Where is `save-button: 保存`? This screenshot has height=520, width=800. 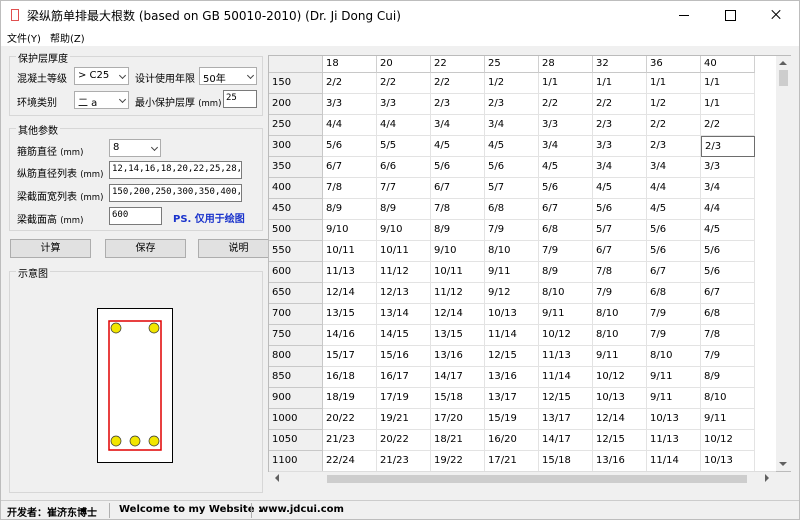 save-button: 保存 is located at coordinates (145, 248).